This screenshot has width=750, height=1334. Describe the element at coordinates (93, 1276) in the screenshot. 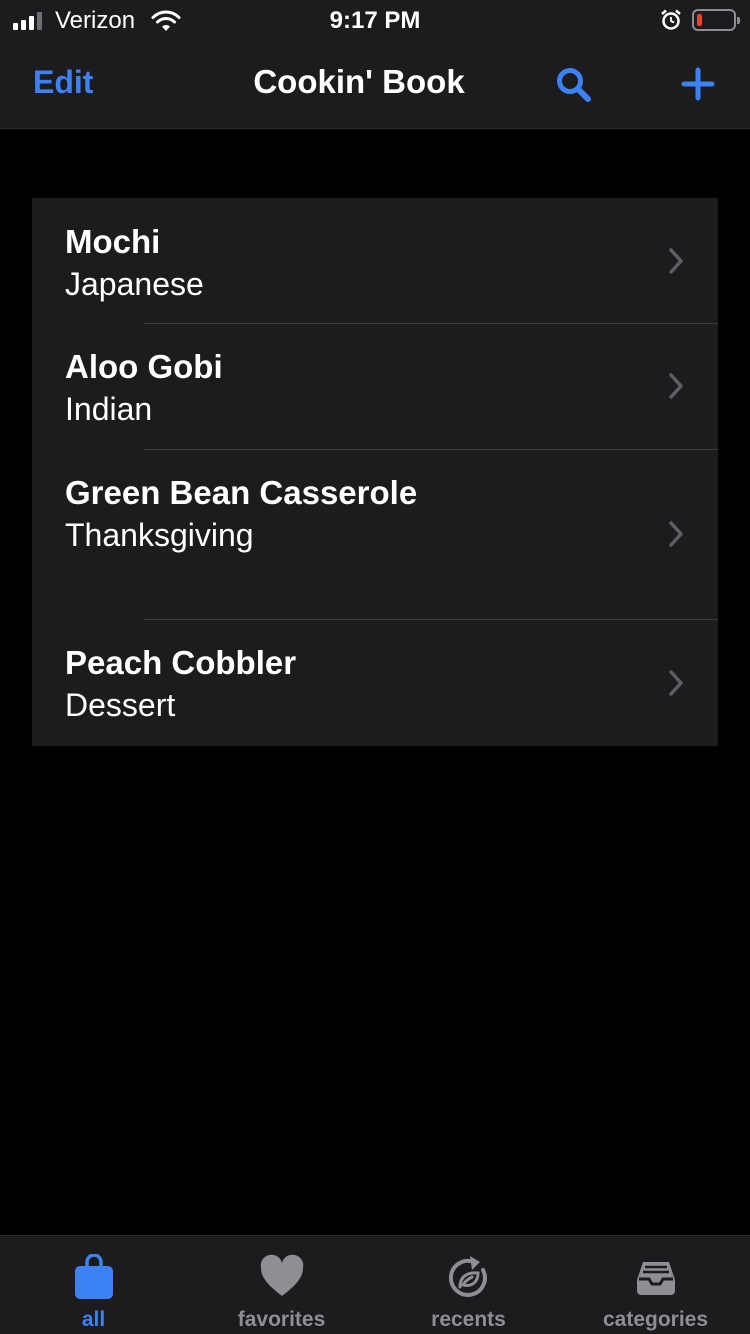

I see `bag-icon` at that location.